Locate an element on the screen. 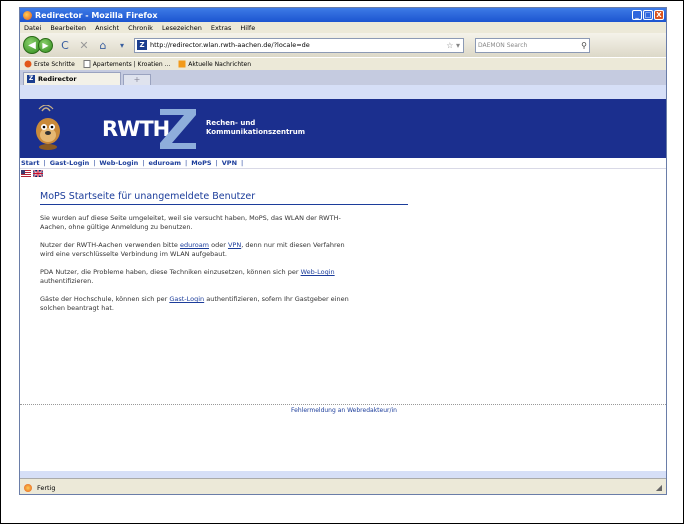 Image resolution: width=684 pixels, height=524 pixels. search-icon: ⚲ is located at coordinates (584, 45).